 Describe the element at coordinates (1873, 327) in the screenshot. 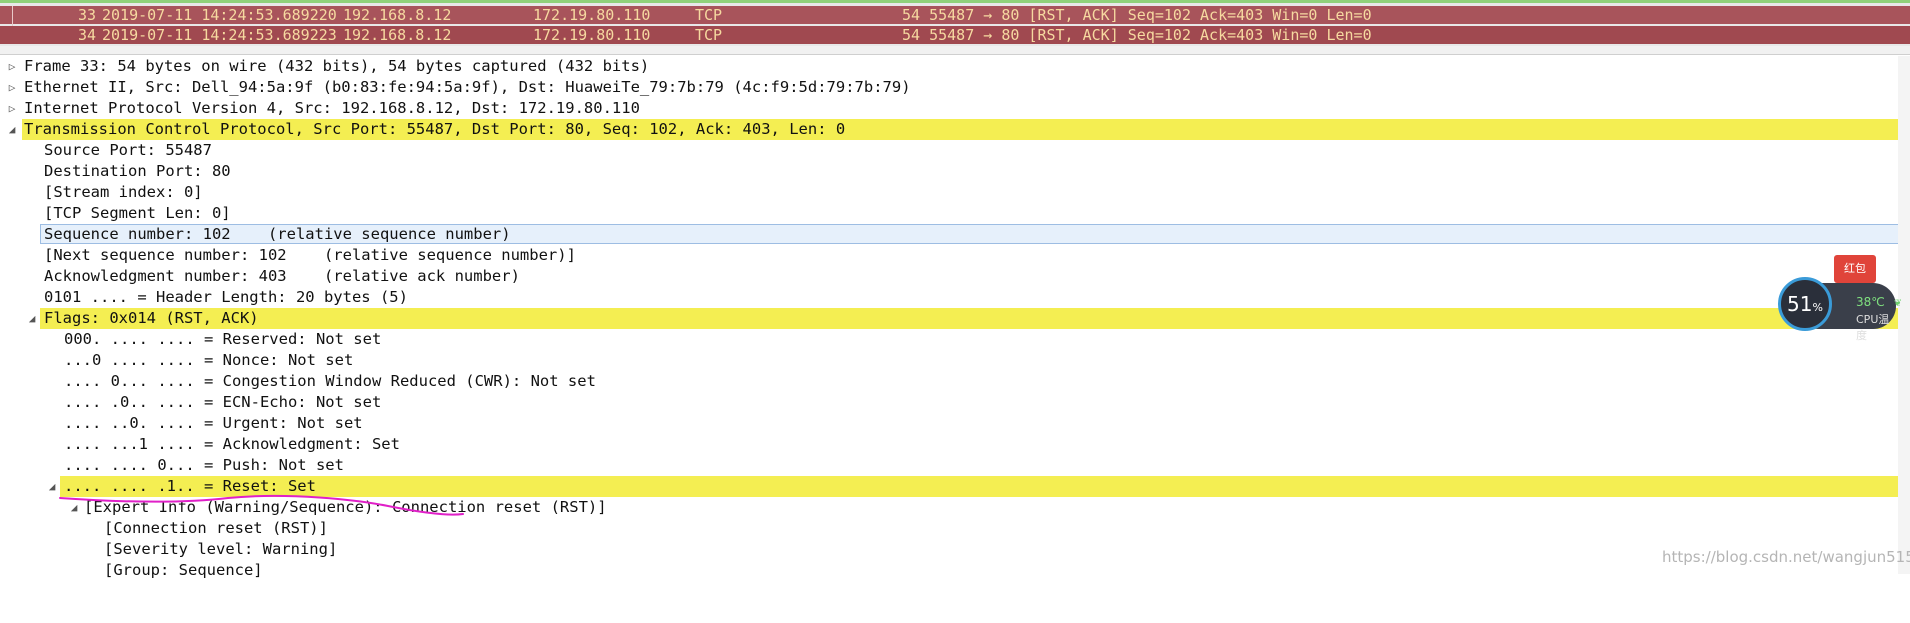

I see `cpu-temperature-label: CPU温度` at that location.